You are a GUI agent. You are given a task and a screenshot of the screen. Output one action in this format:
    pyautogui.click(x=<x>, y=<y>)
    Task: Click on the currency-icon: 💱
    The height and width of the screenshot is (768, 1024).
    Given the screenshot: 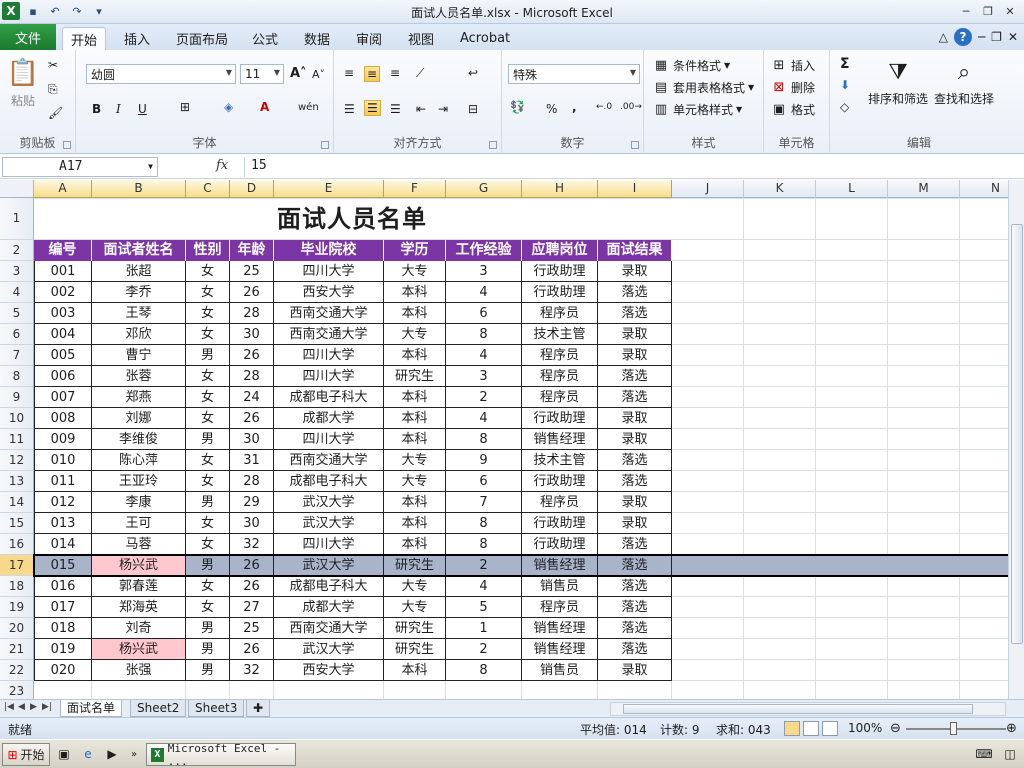 What is the action you would take?
    pyautogui.click(x=517, y=107)
    